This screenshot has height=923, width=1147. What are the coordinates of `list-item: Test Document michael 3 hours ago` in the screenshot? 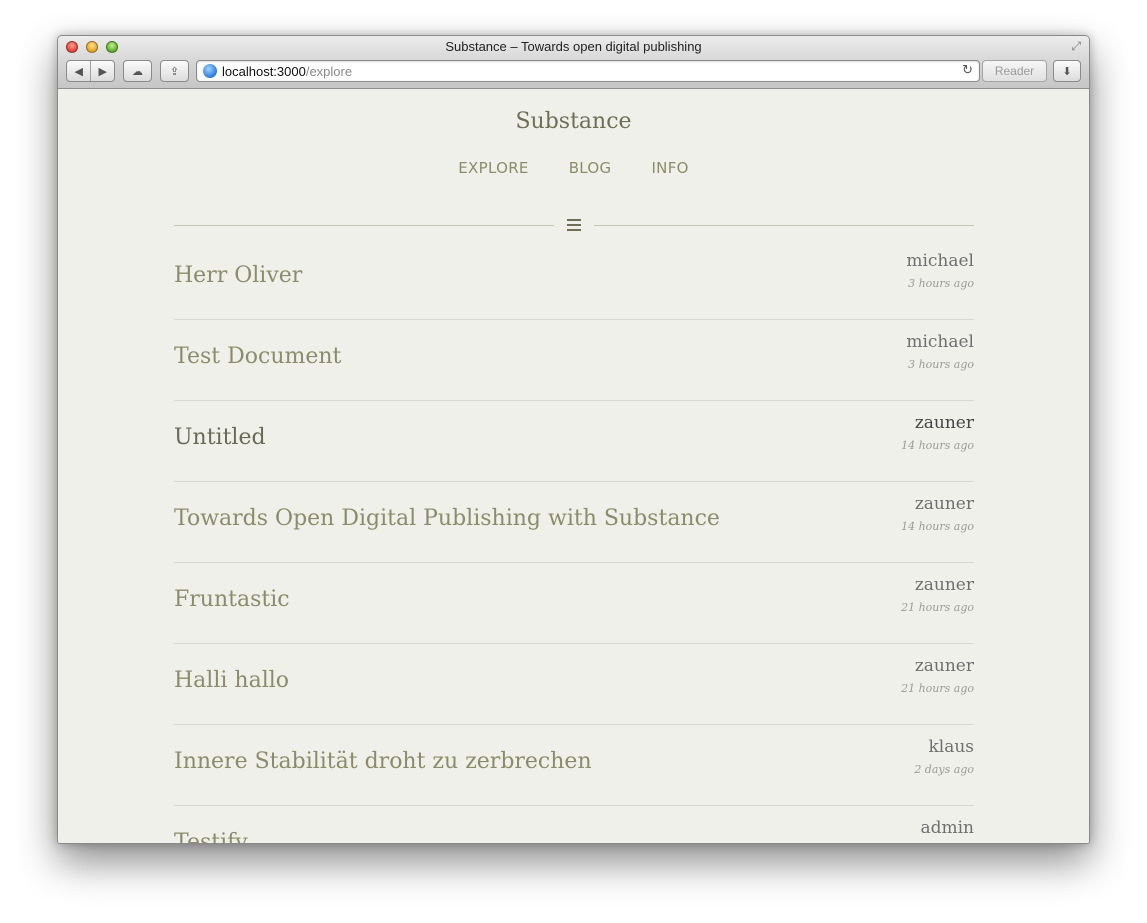 It's located at (574, 360).